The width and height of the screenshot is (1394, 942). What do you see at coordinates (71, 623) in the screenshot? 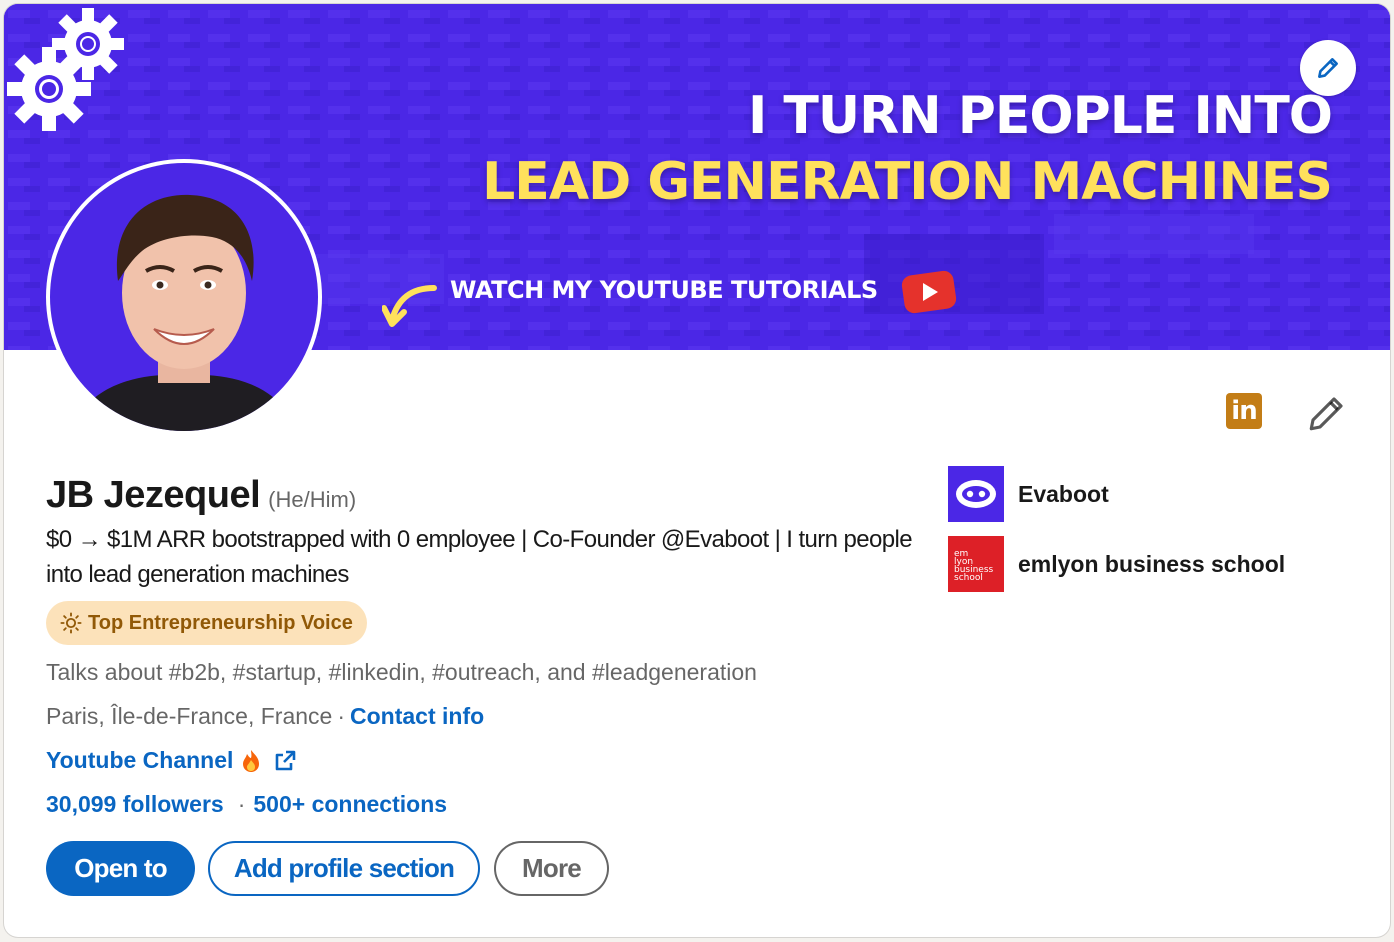
I see `sun-icon` at bounding box center [71, 623].